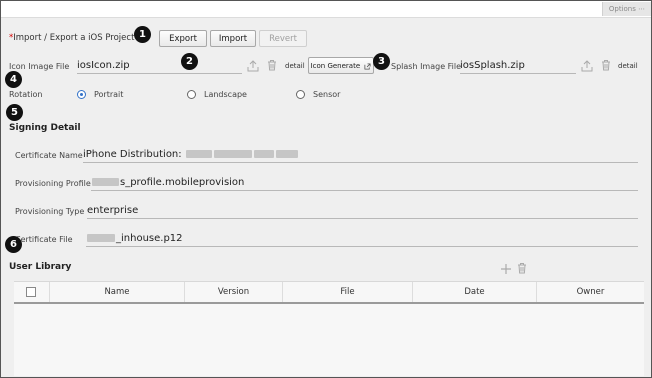 The image size is (652, 378). What do you see at coordinates (142, 34) in the screenshot?
I see `marker-1: 1` at bounding box center [142, 34].